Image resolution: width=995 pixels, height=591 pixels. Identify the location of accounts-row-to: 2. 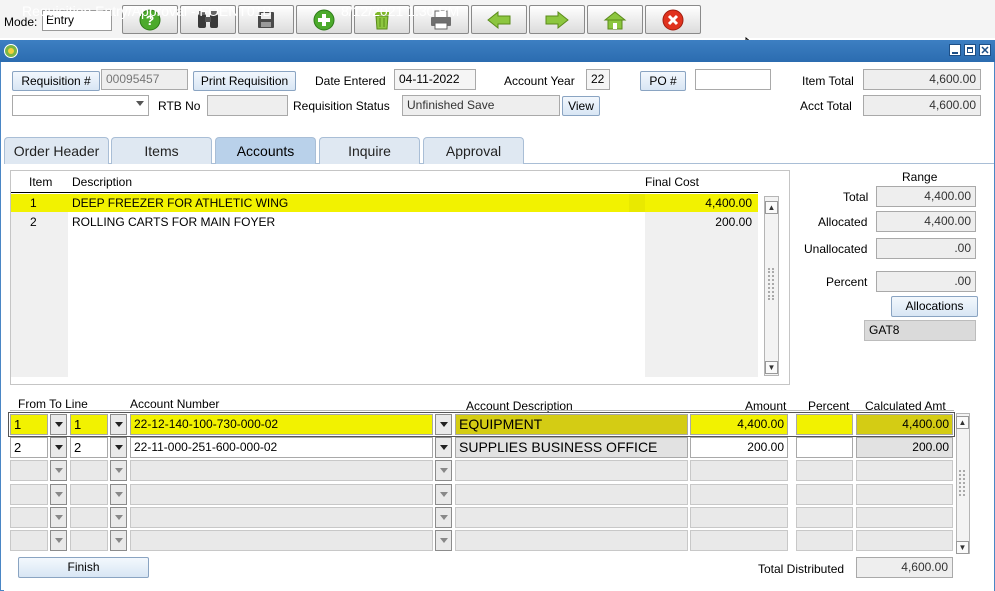
(89, 447).